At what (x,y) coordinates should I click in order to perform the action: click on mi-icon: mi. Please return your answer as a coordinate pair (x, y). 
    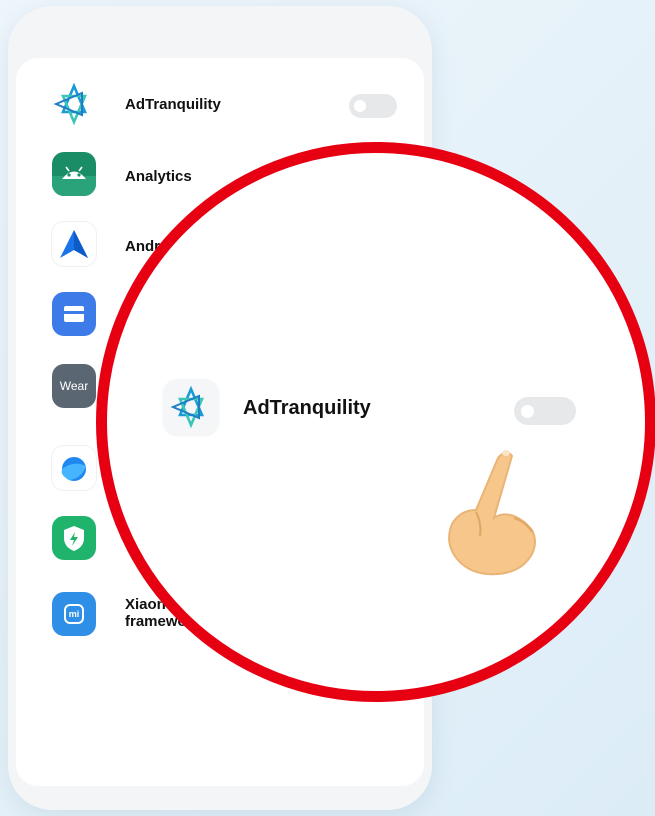
    Looking at the image, I should click on (74, 614).